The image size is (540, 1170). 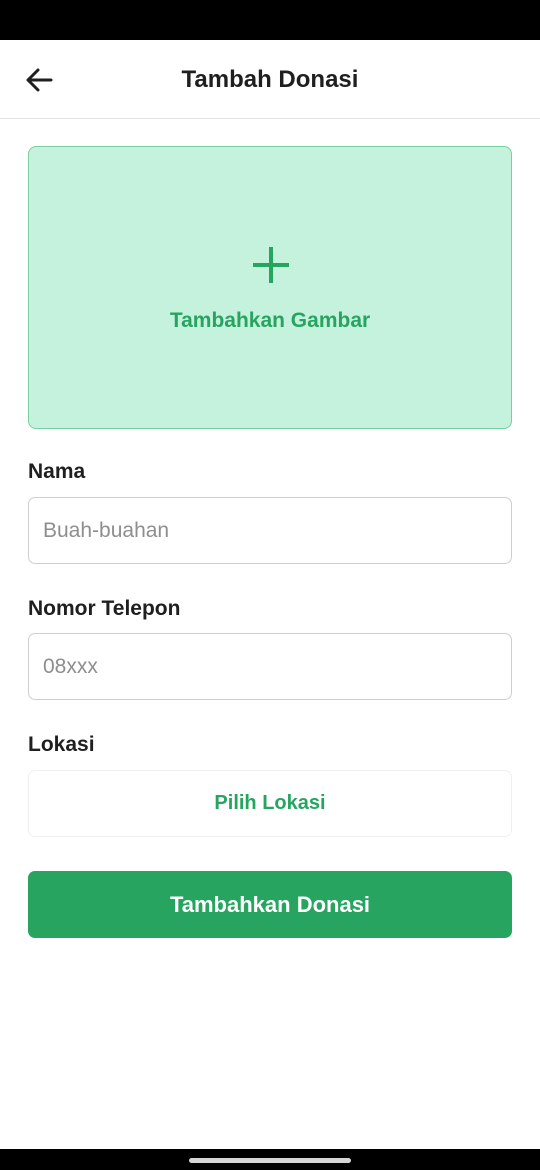 I want to click on app-bar: Tambah Donasi, so click(x=270, y=79).